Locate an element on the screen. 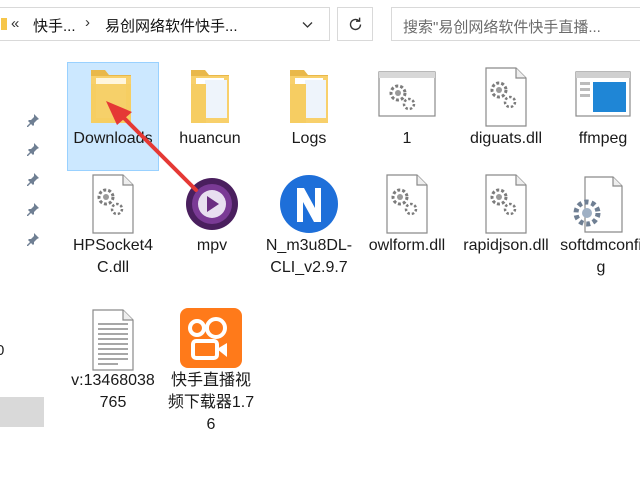 This screenshot has height=503, width=640. text-file-icon is located at coordinates (113, 340).